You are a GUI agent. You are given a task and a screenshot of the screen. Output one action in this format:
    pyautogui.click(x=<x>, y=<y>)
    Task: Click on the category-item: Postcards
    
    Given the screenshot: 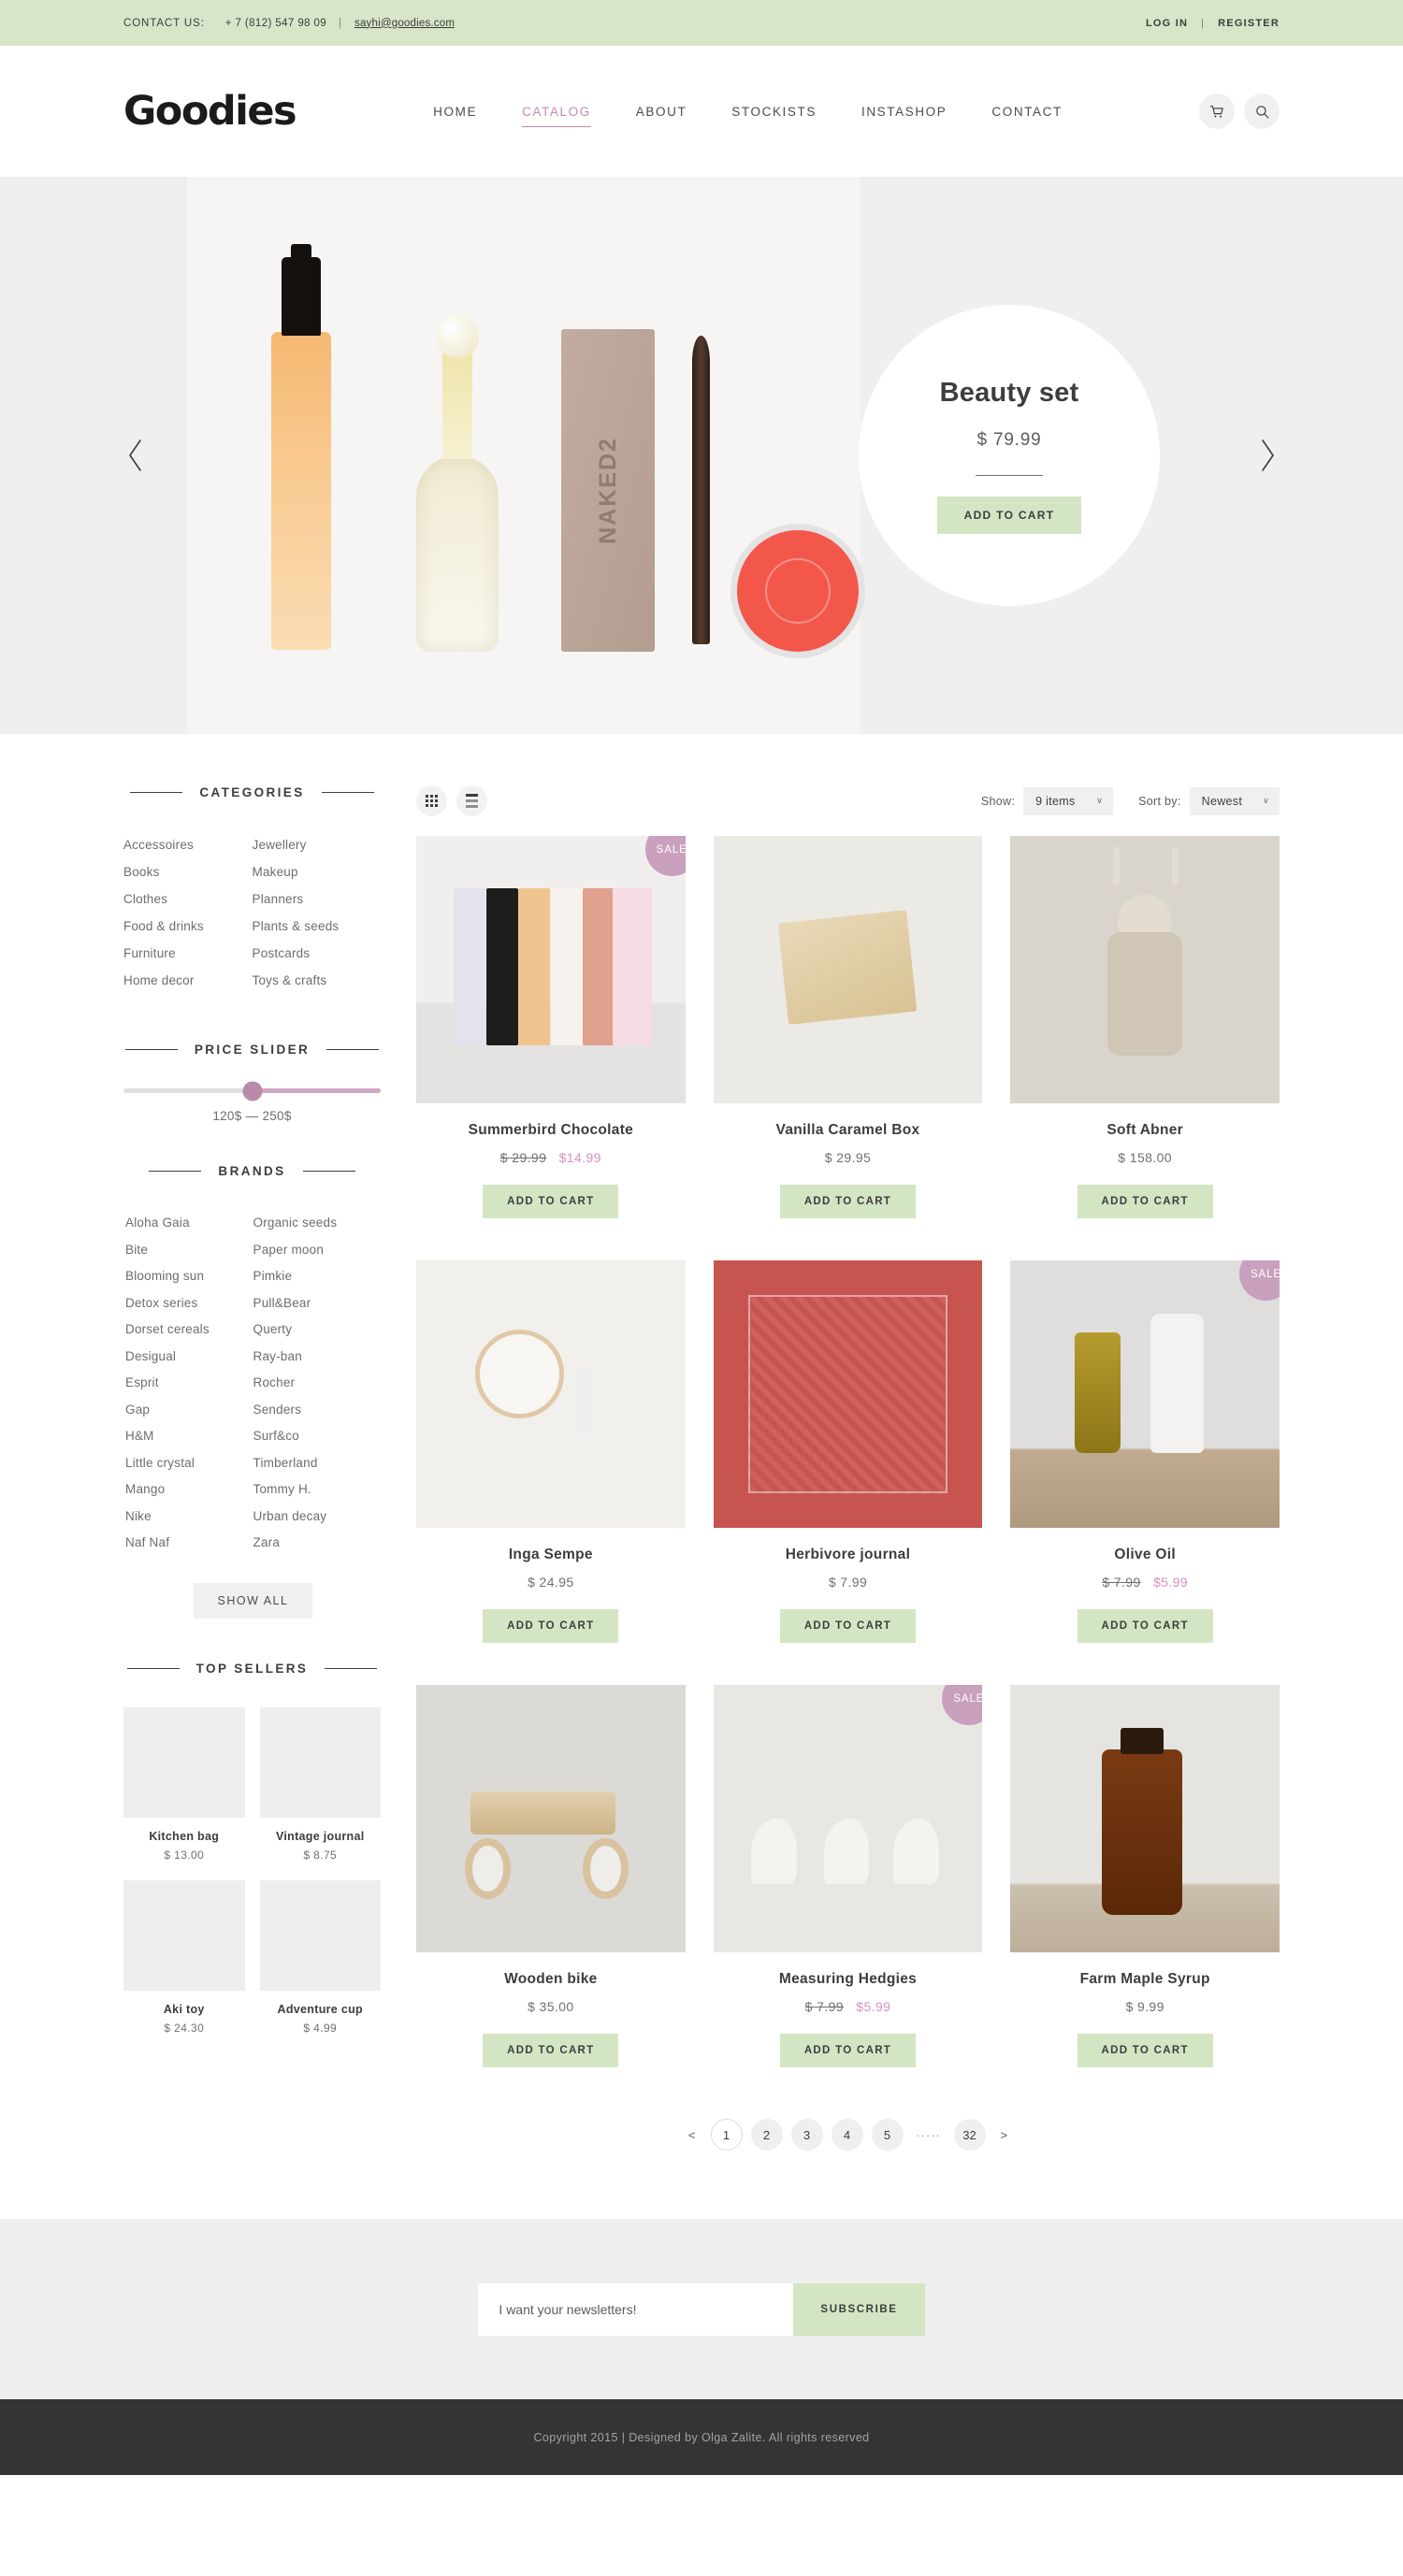 What is the action you would take?
    pyautogui.click(x=317, y=954)
    